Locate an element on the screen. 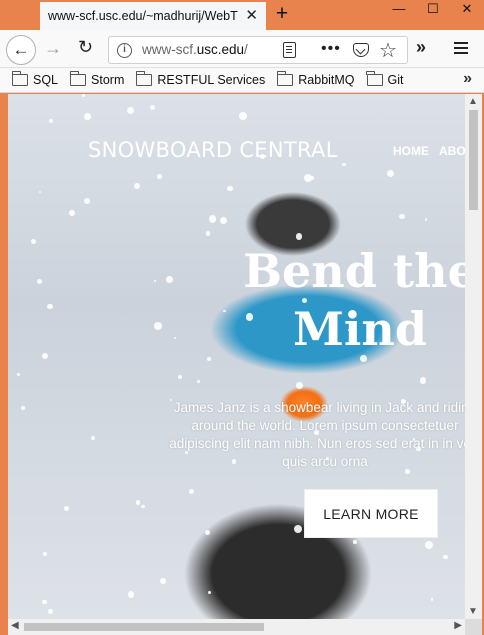  bookmark-folder-rabbitmq: RabbitMQ is located at coordinates (315, 79).